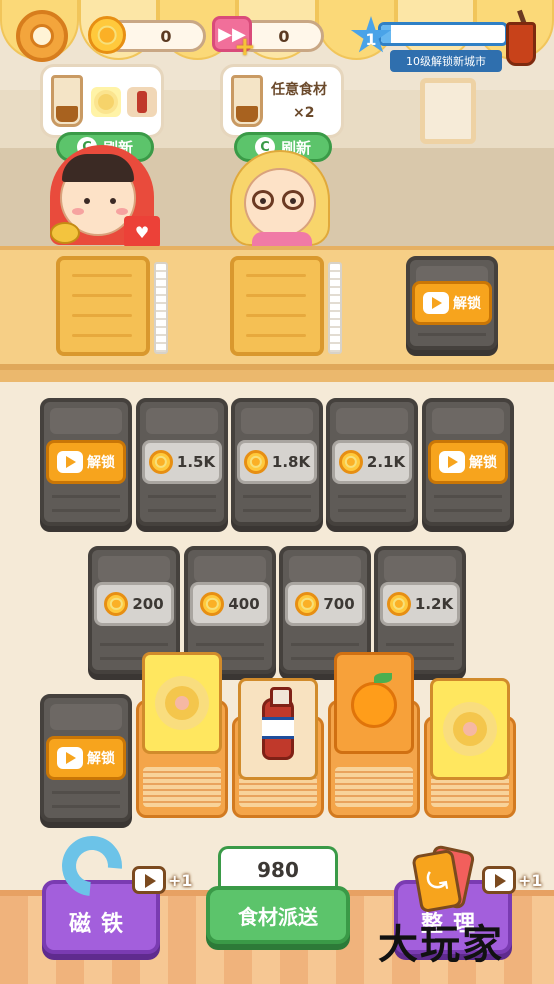  I want to click on order-multiplier: ×2, so click(304, 113).